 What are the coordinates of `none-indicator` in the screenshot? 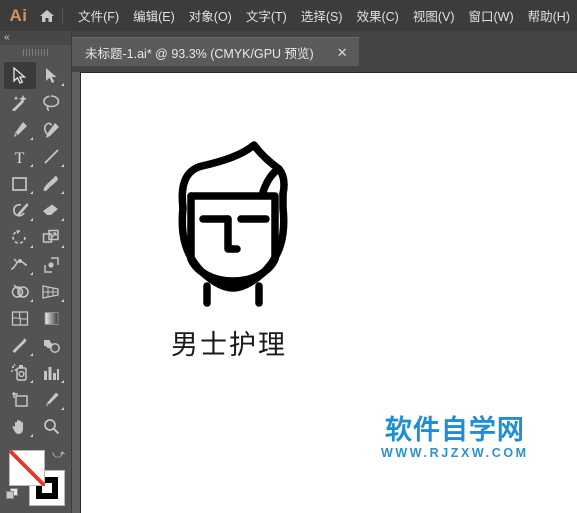 It's located at (27, 468).